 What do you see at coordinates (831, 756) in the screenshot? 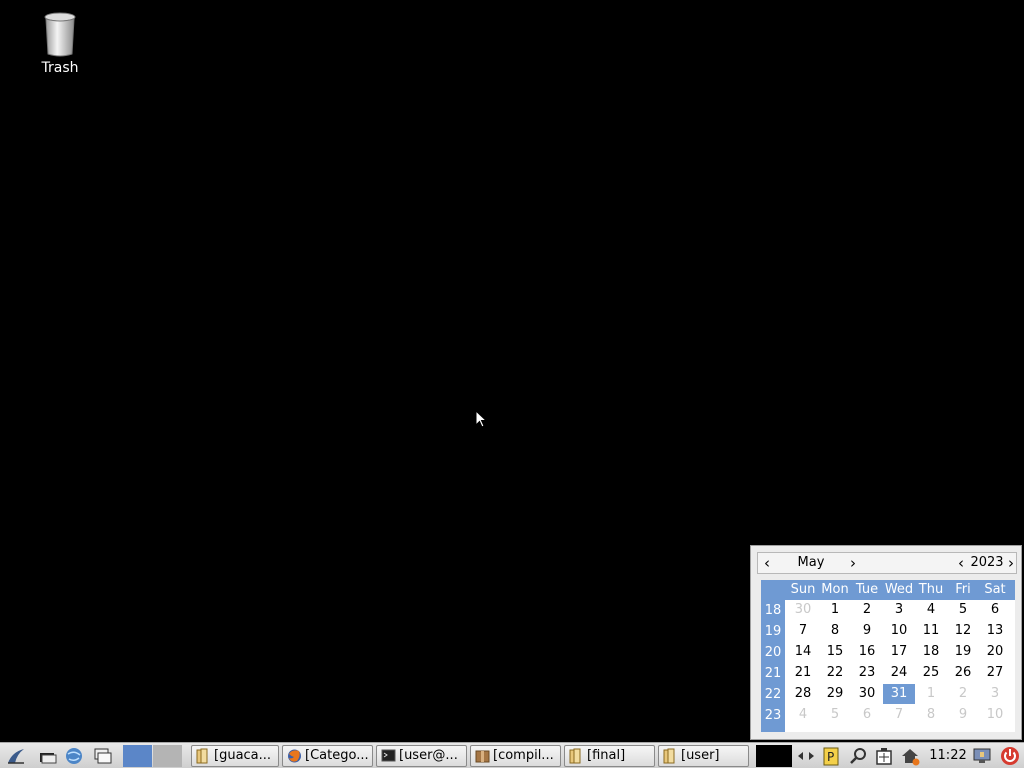
I see `clipboard-icon: P` at bounding box center [831, 756].